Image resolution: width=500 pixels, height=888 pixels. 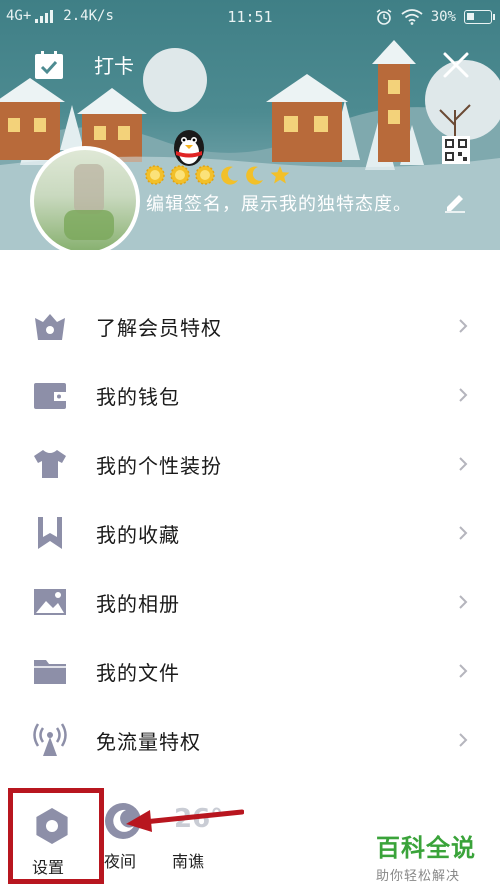 I want to click on menu-item-label: 我的文件, so click(x=138, y=673).